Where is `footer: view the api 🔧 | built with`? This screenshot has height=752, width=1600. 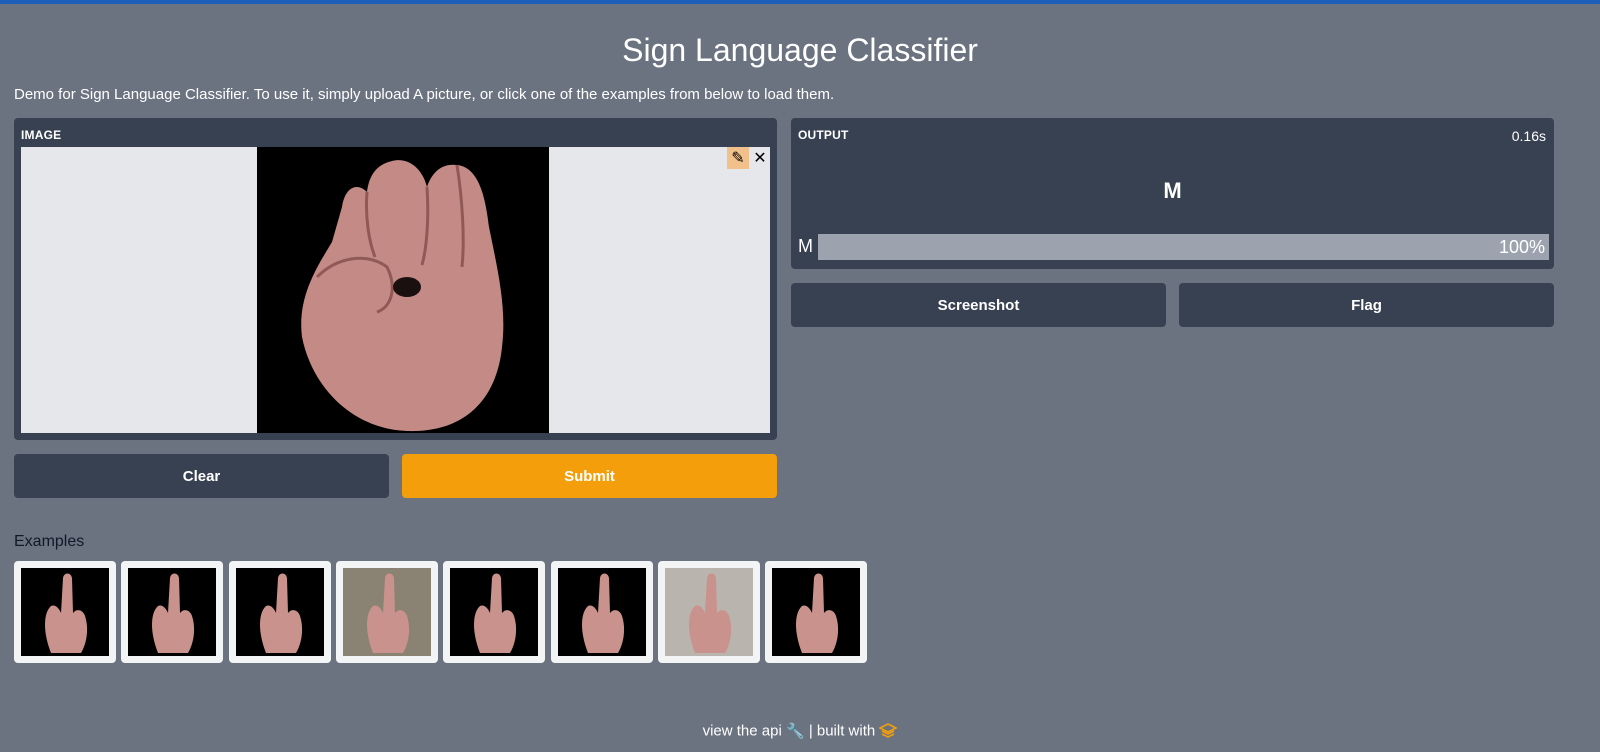
footer: view the api 🔧 | built with is located at coordinates (800, 731).